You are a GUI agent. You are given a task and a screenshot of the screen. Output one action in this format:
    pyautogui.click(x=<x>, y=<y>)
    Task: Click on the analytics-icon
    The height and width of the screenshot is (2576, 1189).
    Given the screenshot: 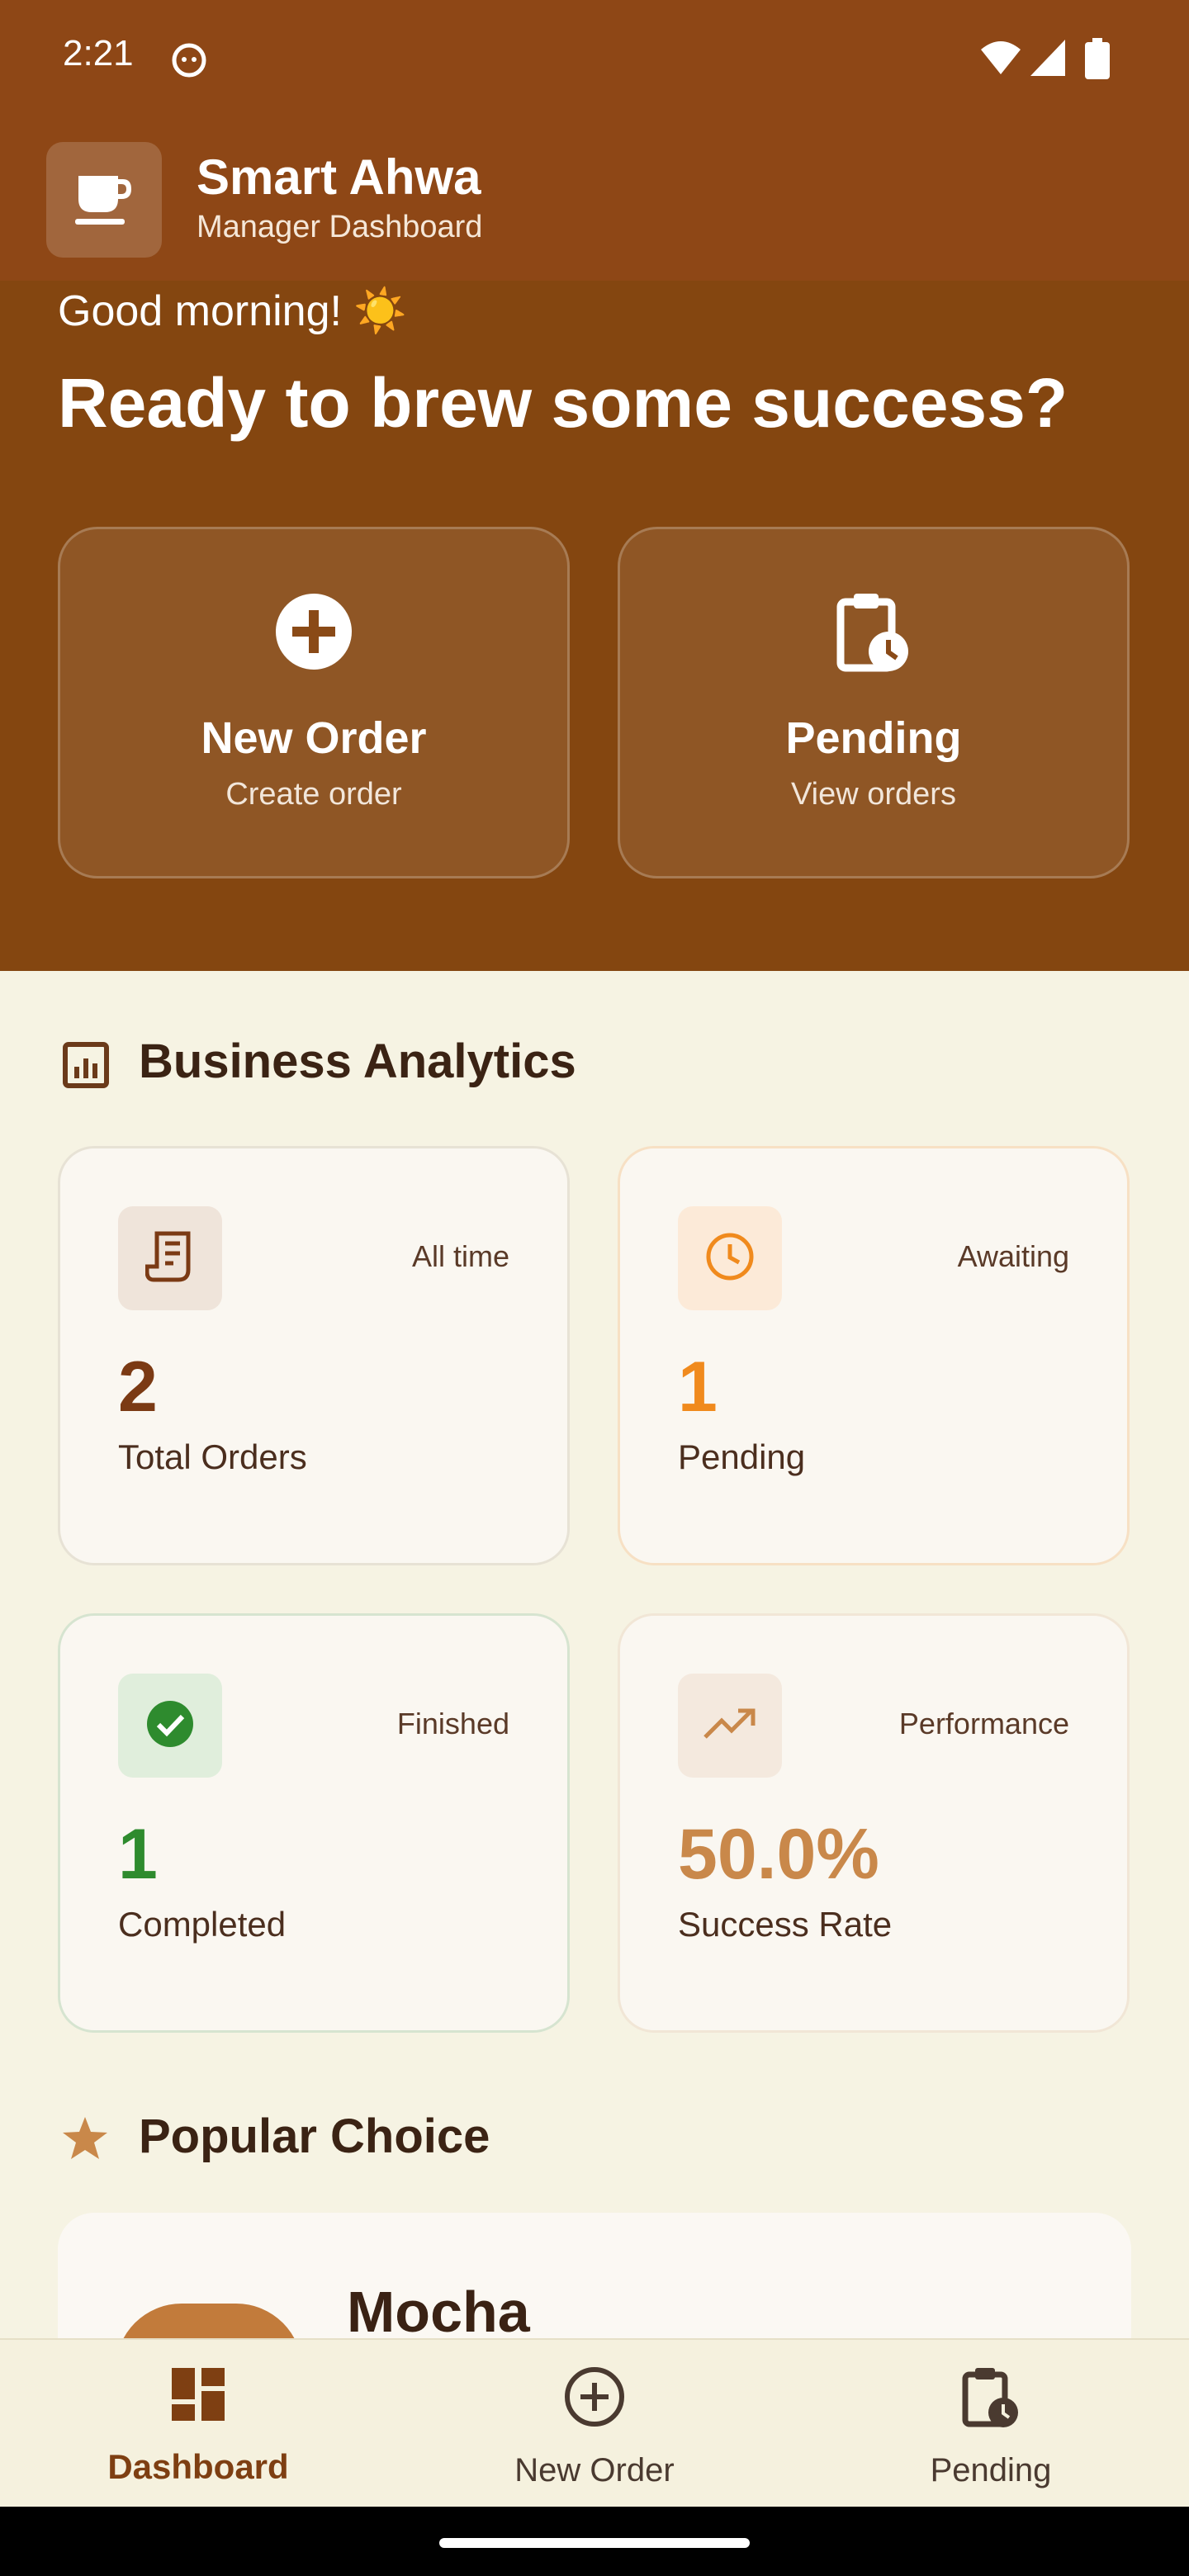 What is the action you would take?
    pyautogui.click(x=86, y=1067)
    